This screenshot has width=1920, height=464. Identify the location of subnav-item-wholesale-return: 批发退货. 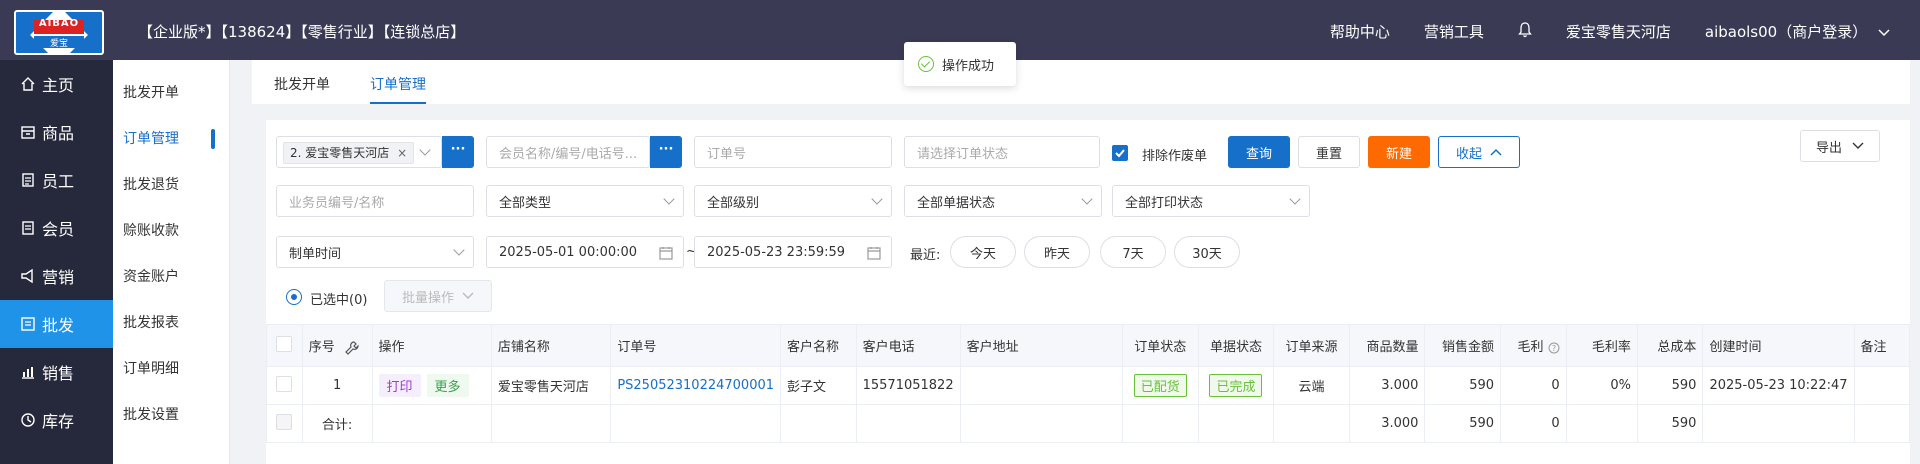
(171, 184).